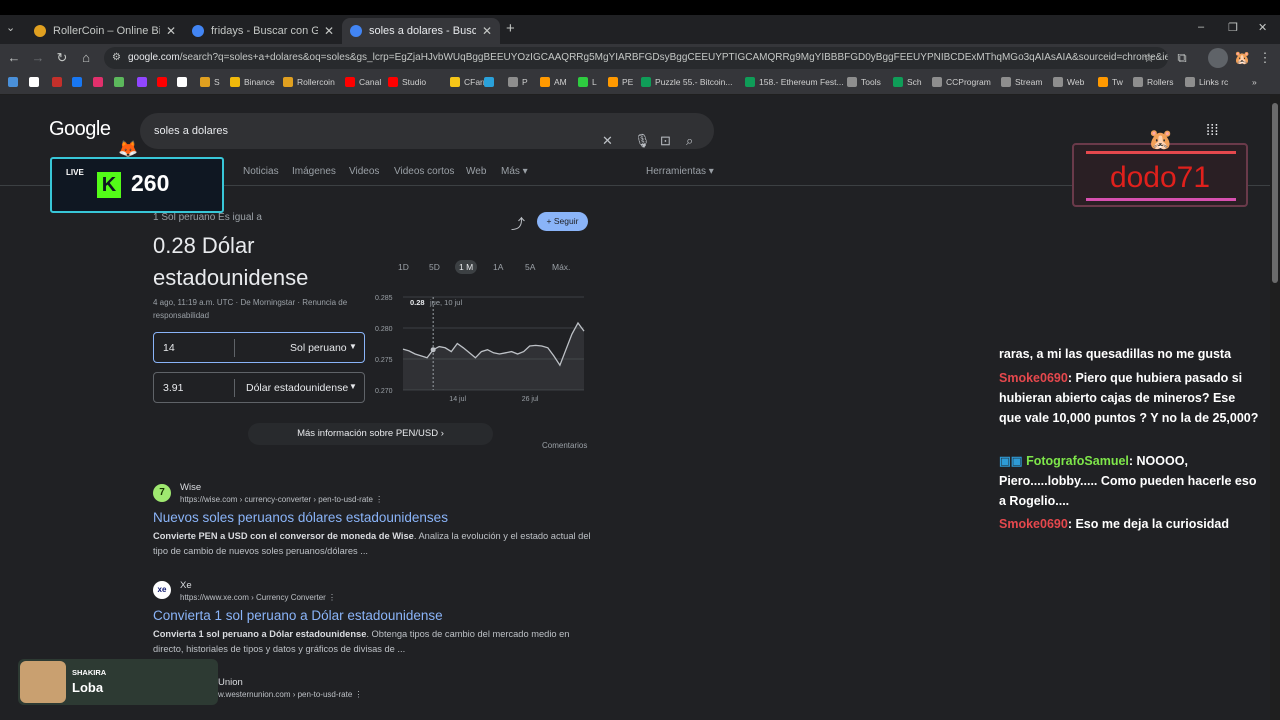  What do you see at coordinates (421, 31) in the screenshot?
I see `tab-soles-a-dolares: soles a dolares - Buscar con Google ✕` at bounding box center [421, 31].